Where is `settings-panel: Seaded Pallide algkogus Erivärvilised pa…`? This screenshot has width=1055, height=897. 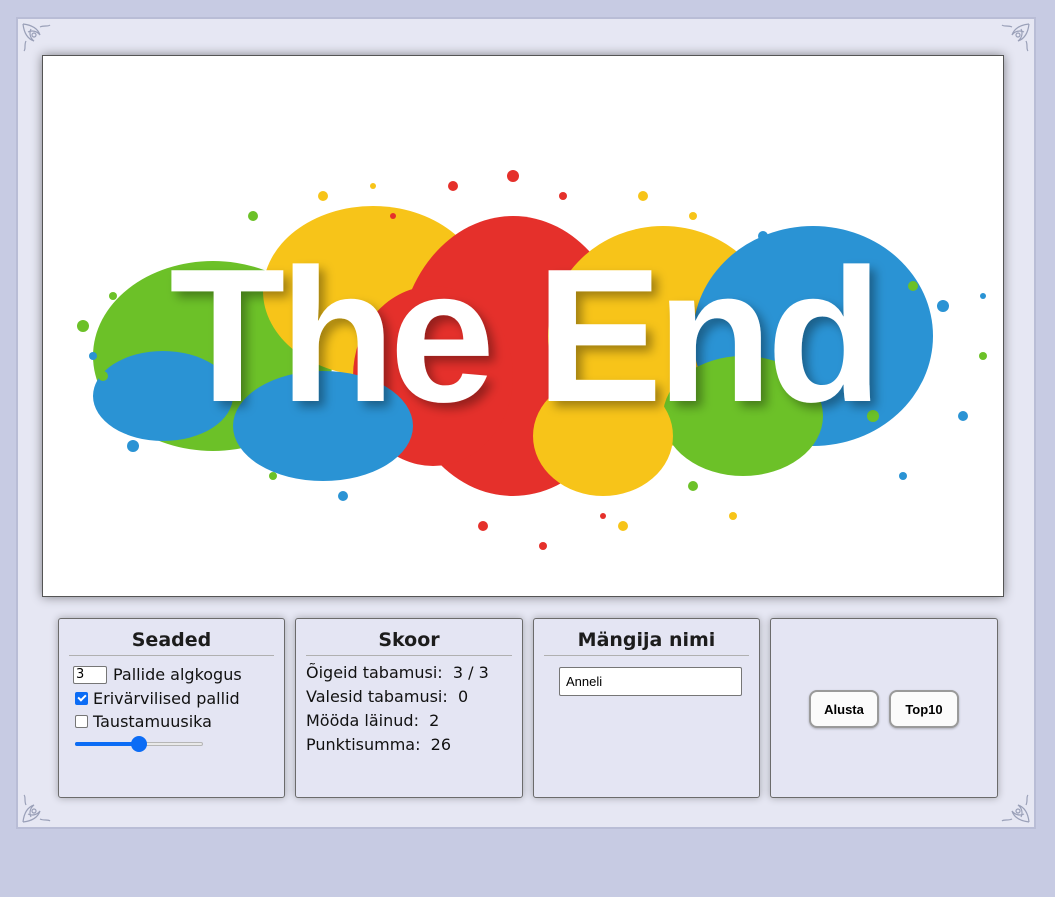
settings-panel: Seaded Pallide algkogus Erivärvilised pa… is located at coordinates (171, 708).